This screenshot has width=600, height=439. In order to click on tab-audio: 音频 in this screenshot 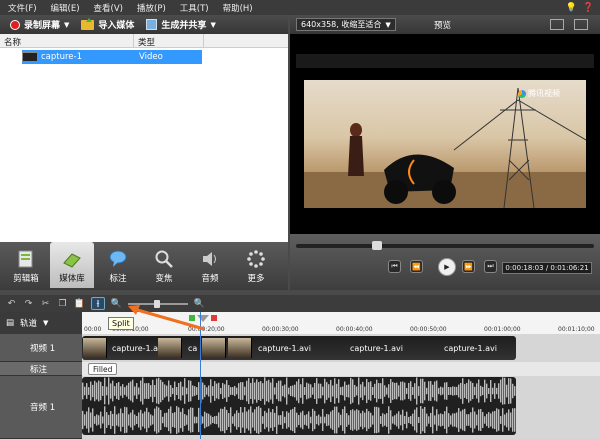, I will do `click(210, 265)`.